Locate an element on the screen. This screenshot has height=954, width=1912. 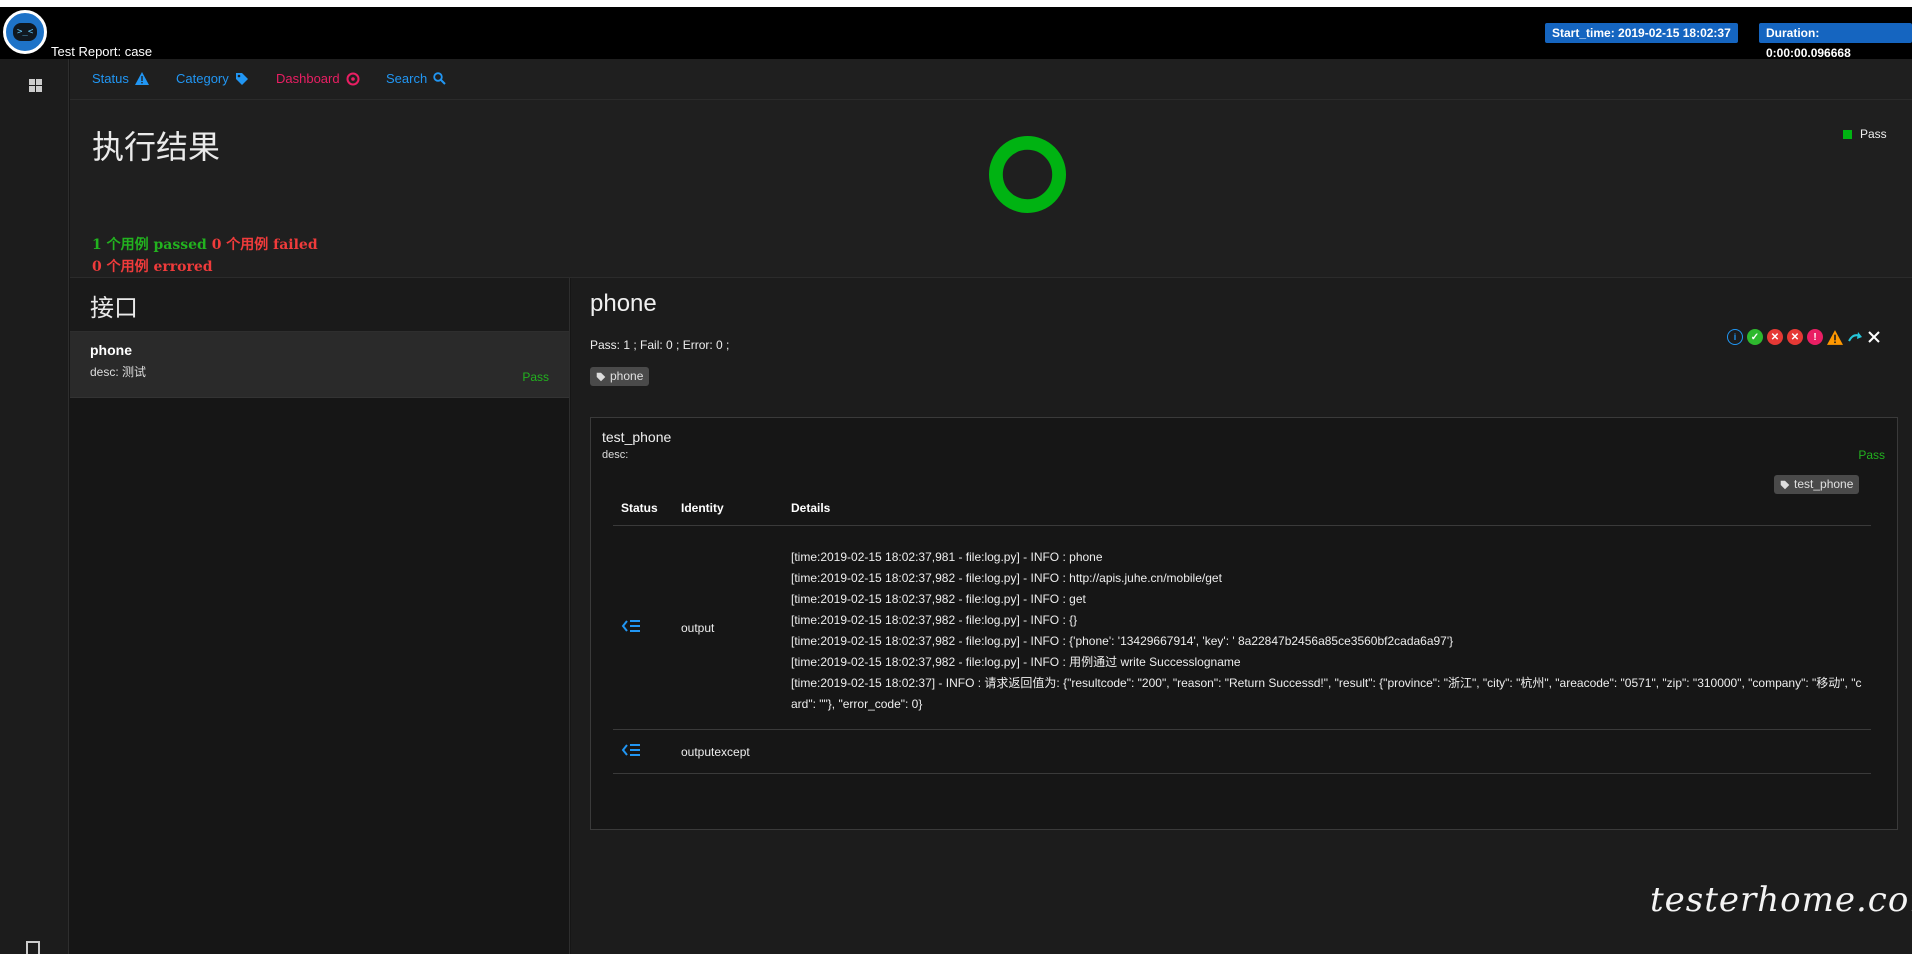
test-title: phone is located at coordinates (623, 303).